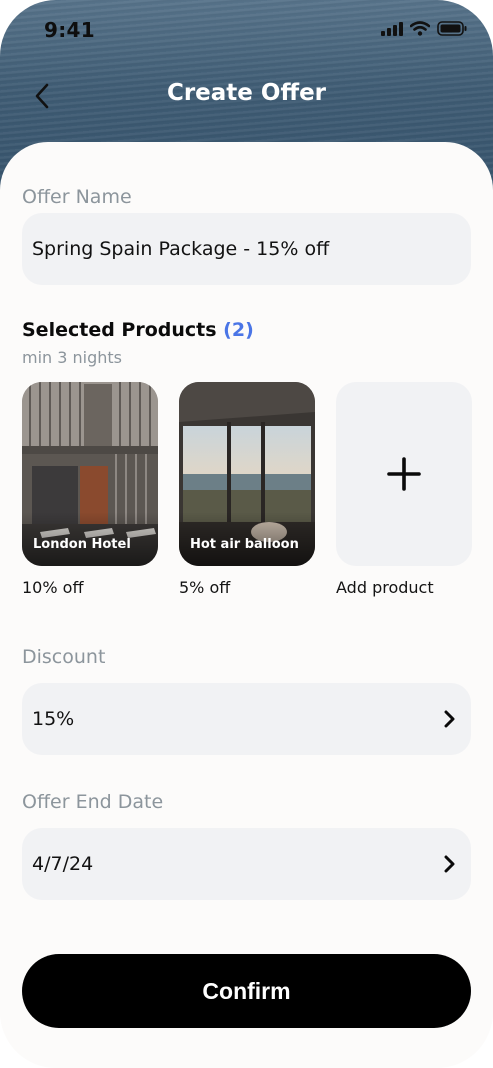  Describe the element at coordinates (452, 28) in the screenshot. I see `battery-icon` at that location.